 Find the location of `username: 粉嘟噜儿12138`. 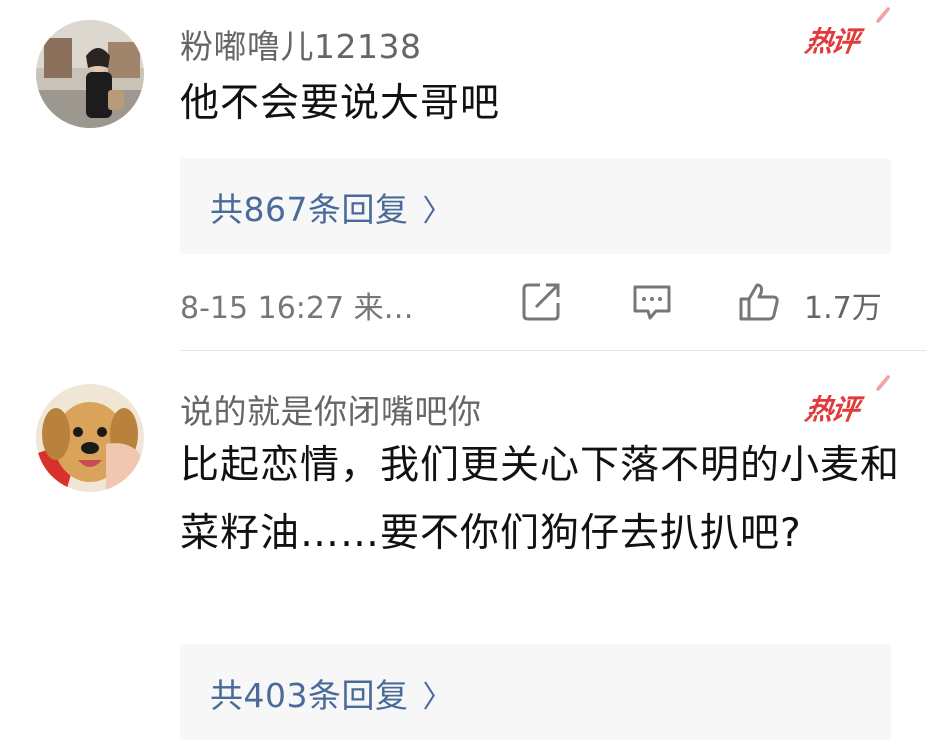

username: 粉嘟噜儿12138 is located at coordinates (300, 44).